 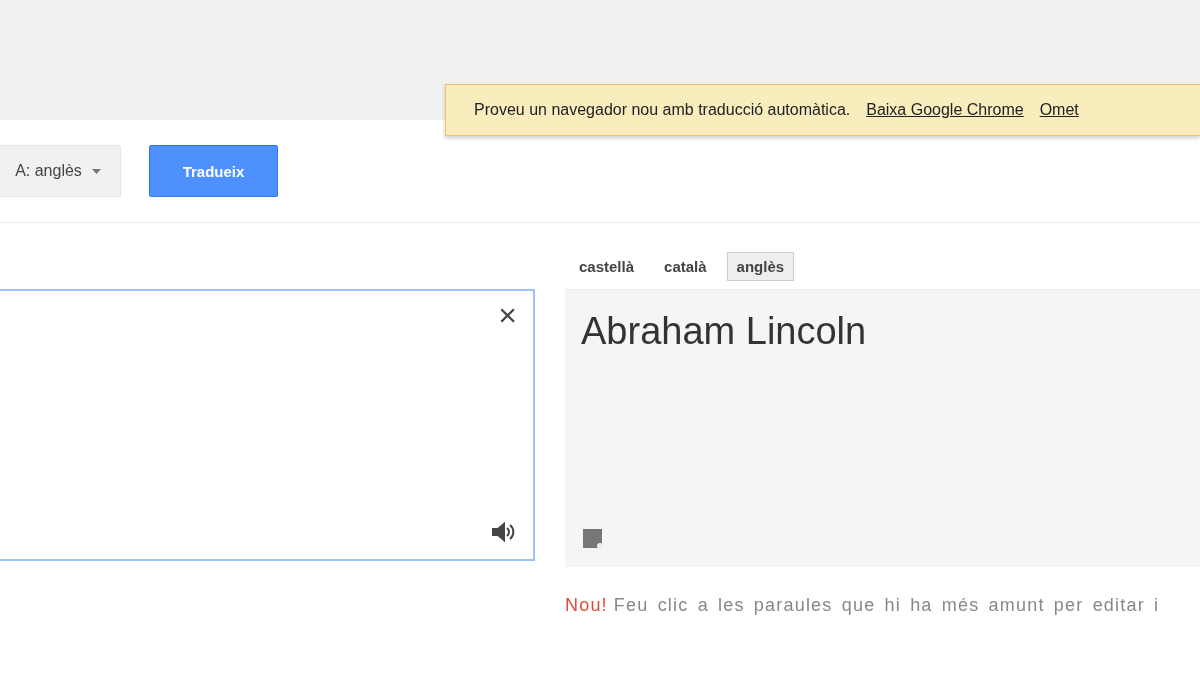 What do you see at coordinates (96, 171) in the screenshot?
I see `caret-icon` at bounding box center [96, 171].